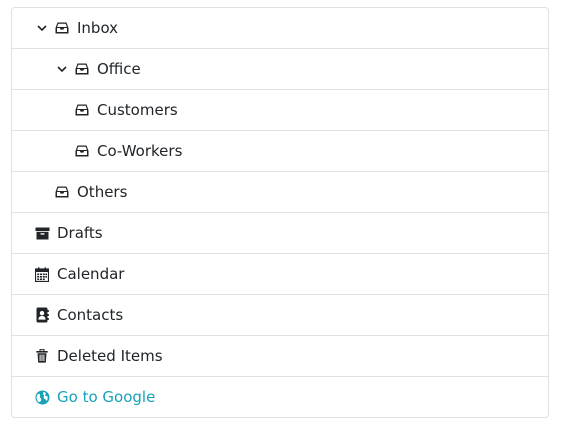  Describe the element at coordinates (280, 232) in the screenshot. I see `tree-item-drafts: Drafts` at that location.